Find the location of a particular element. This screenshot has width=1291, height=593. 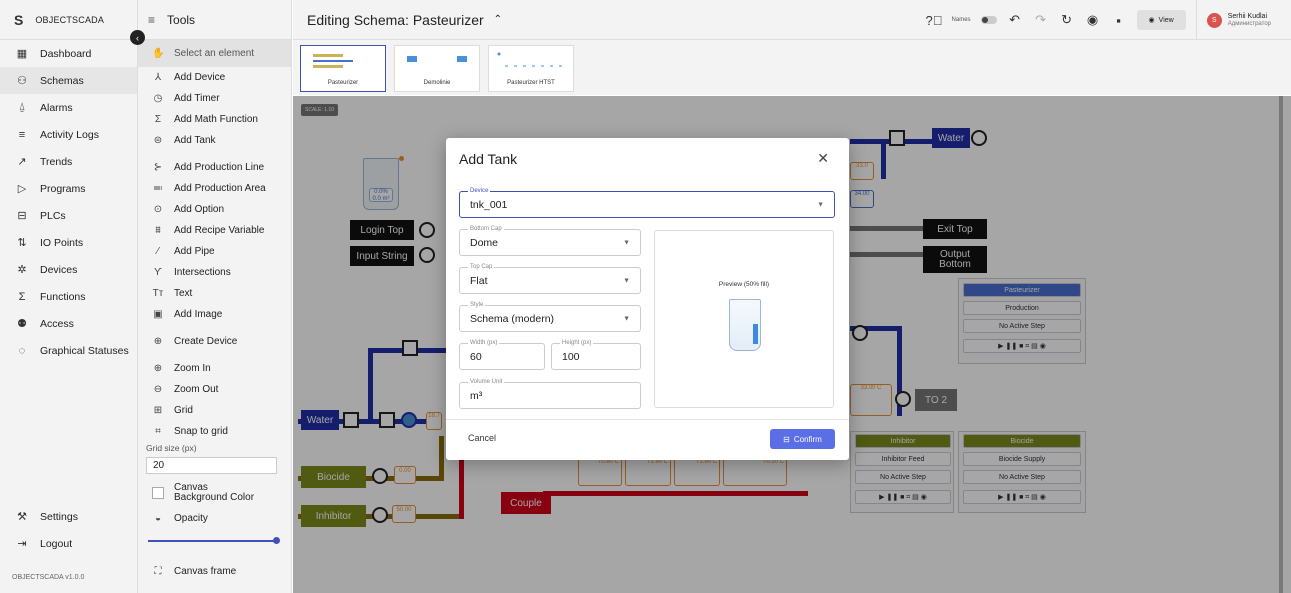

tool-add-pipe: ⁄ Add Pipe is located at coordinates (214, 251).